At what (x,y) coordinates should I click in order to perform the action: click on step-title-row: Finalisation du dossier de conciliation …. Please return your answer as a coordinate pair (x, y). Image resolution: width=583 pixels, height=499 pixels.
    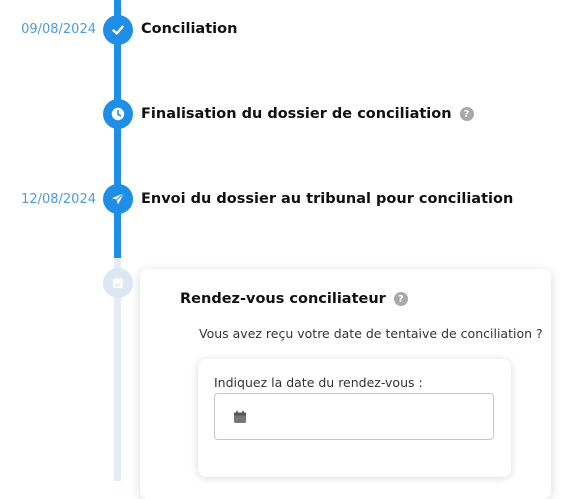
    Looking at the image, I should click on (307, 114).